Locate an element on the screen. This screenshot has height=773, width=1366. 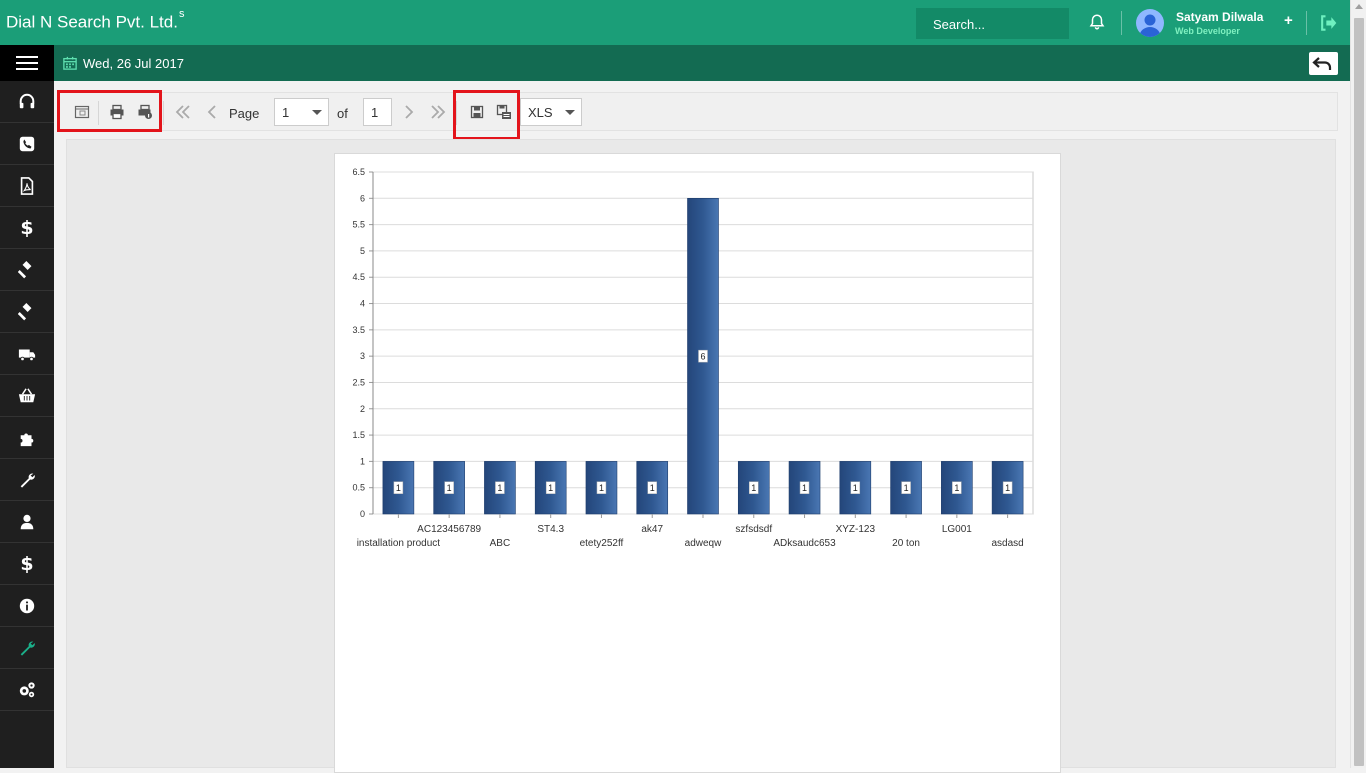
add-button: + is located at coordinates (1288, 20).